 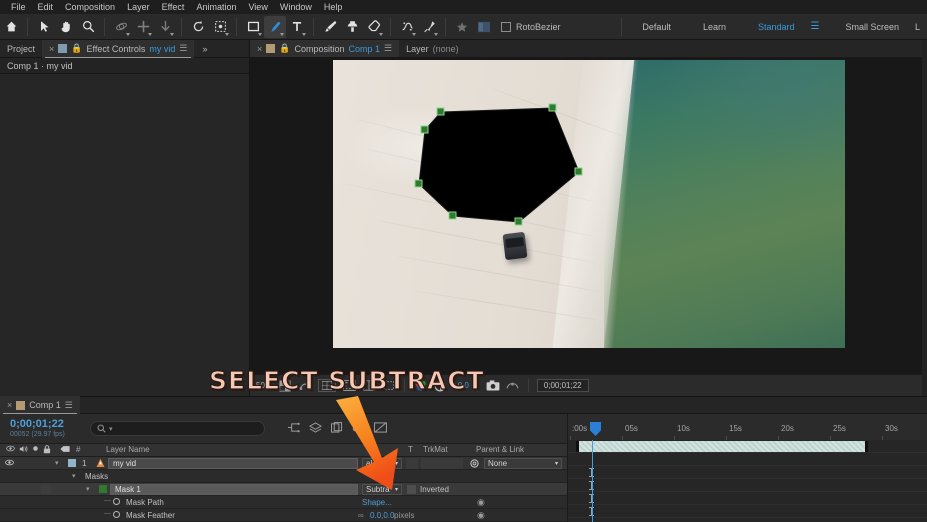 I want to click on layer-name-field: my vid, so click(x=233, y=463).